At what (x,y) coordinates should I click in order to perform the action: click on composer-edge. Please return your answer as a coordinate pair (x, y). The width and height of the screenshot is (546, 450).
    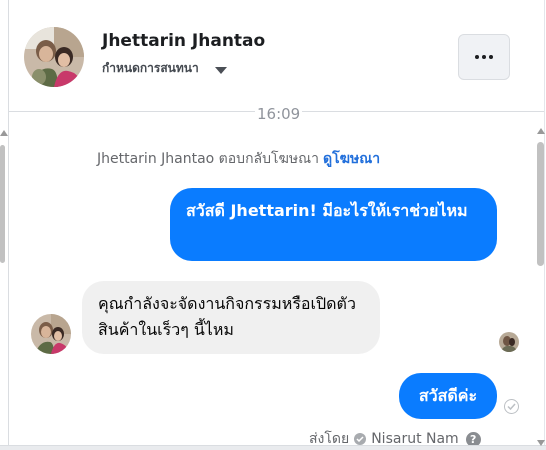
    Looking at the image, I should click on (273, 447).